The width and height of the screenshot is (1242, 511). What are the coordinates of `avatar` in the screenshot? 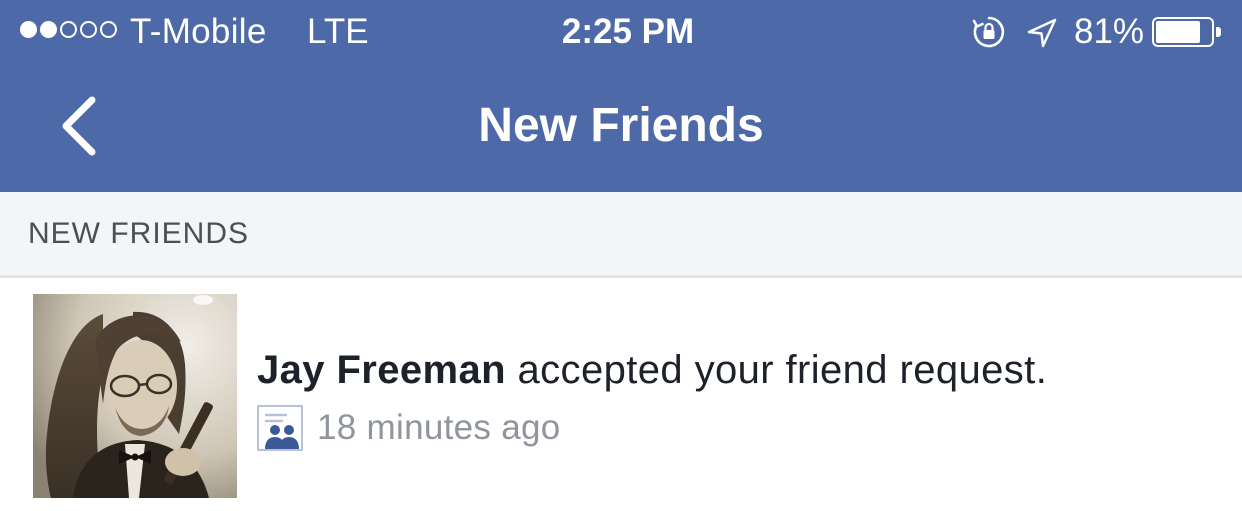 It's located at (135, 396).